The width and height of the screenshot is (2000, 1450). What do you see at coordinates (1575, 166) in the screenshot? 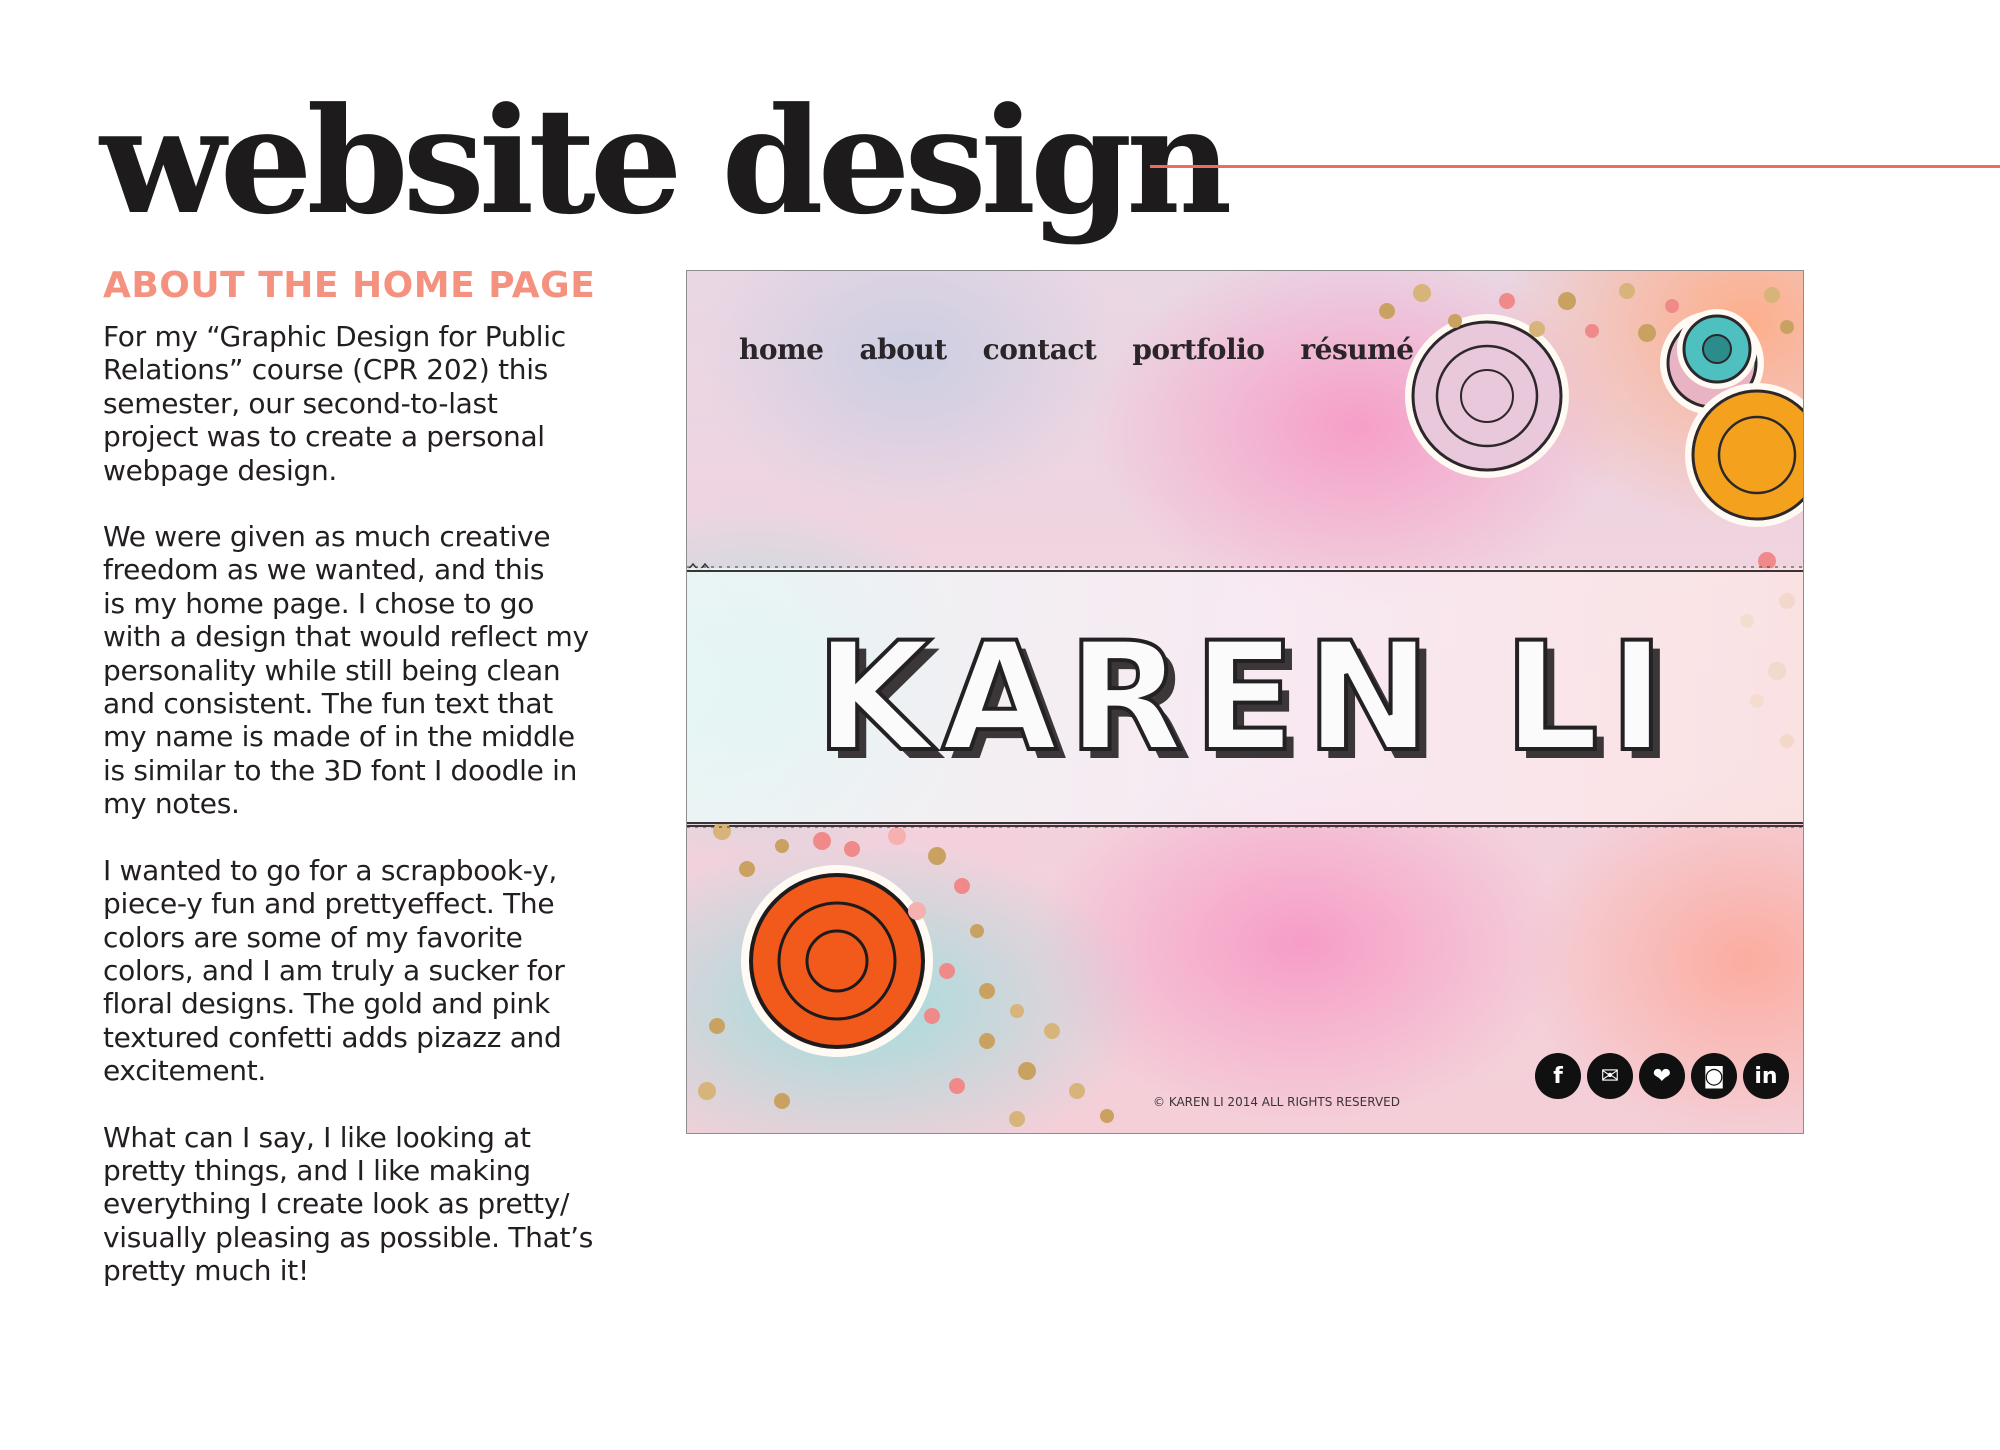
I see `title-rule` at bounding box center [1575, 166].